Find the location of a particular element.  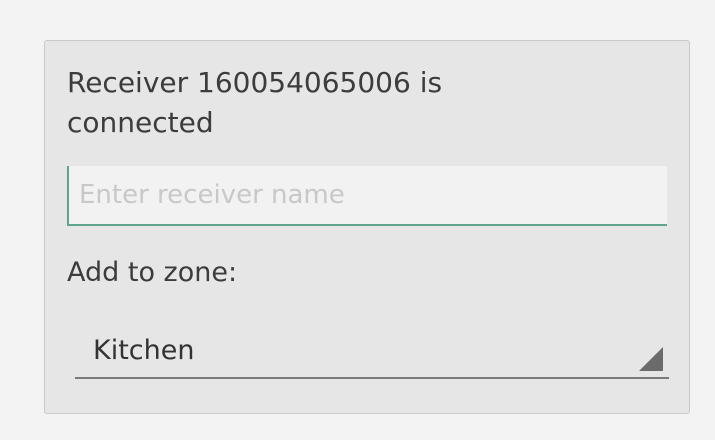

zone-label: Add to zone: is located at coordinates (152, 272).